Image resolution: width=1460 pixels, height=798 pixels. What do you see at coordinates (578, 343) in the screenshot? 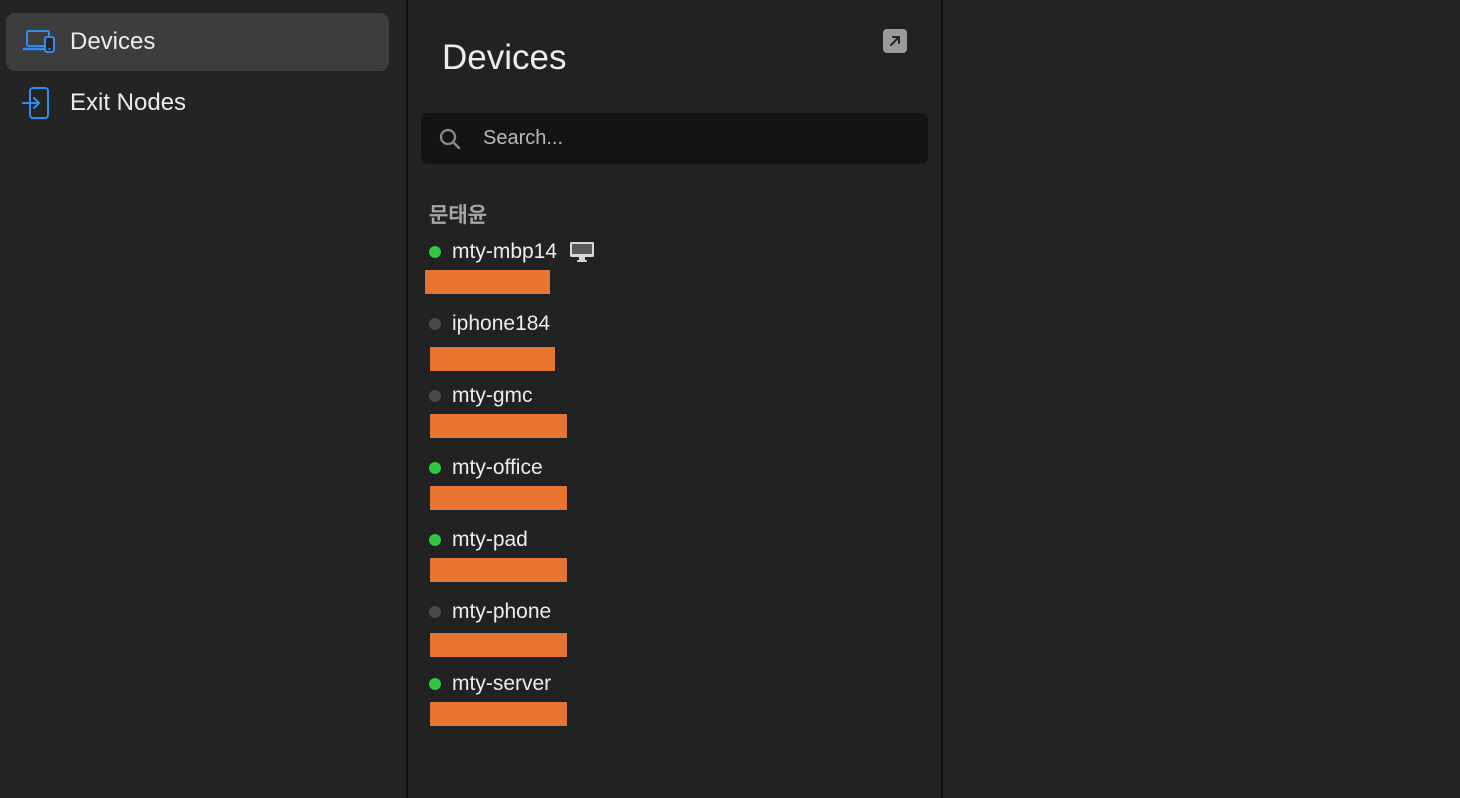
I see `device-row: iphone184` at bounding box center [578, 343].